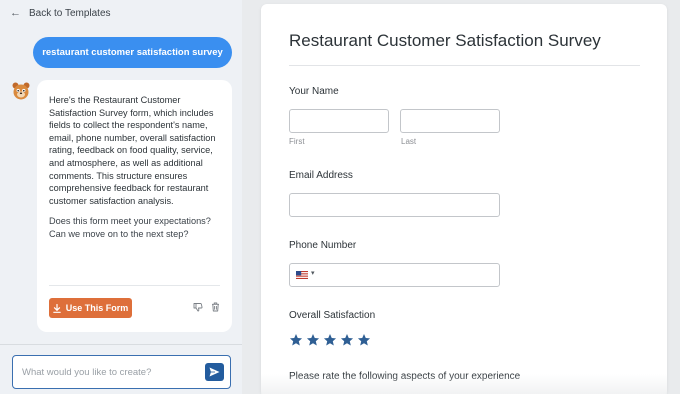  What do you see at coordinates (314, 91) in the screenshot?
I see `name-label: Your Name` at bounding box center [314, 91].